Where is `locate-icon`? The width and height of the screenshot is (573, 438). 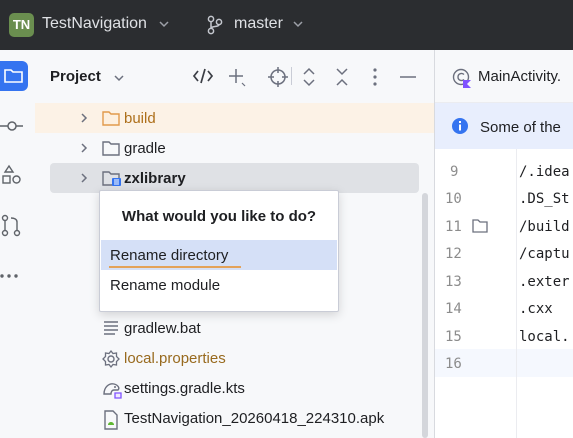
locate-icon is located at coordinates (278, 77).